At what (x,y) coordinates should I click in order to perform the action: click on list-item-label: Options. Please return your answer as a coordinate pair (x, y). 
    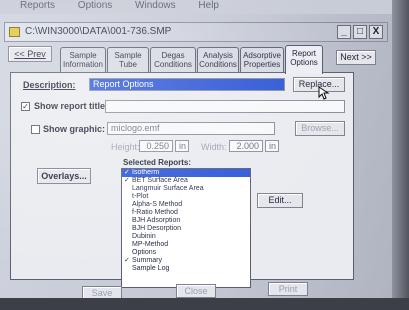
    Looking at the image, I should click on (144, 252).